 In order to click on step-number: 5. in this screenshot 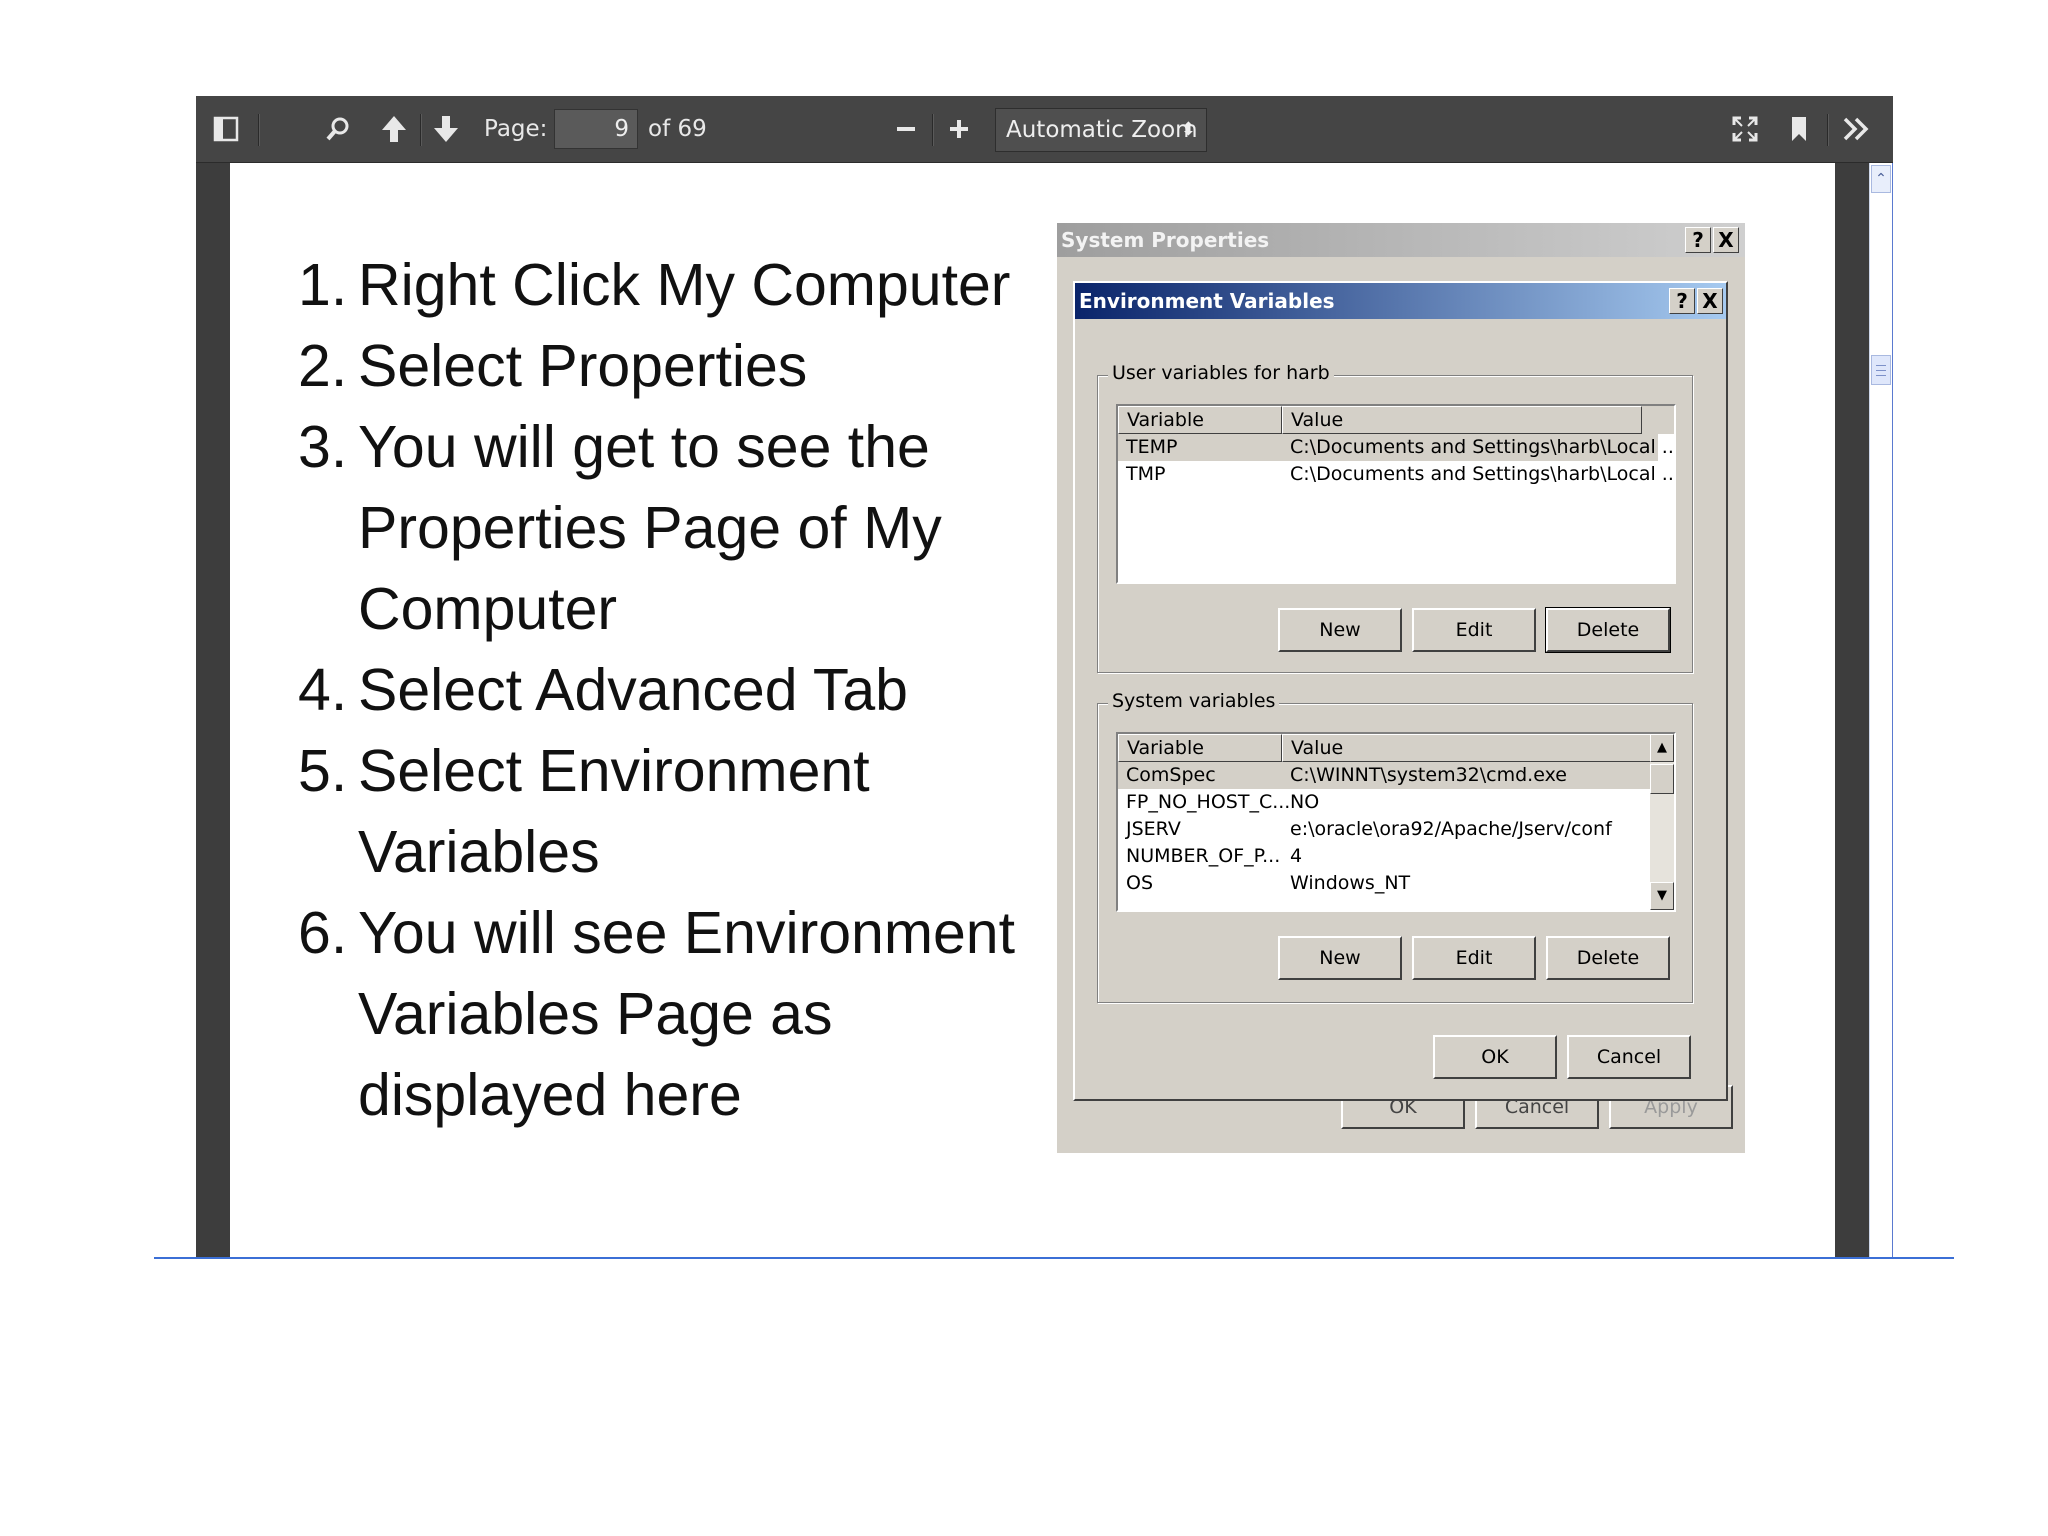, I will do `click(323, 771)`.